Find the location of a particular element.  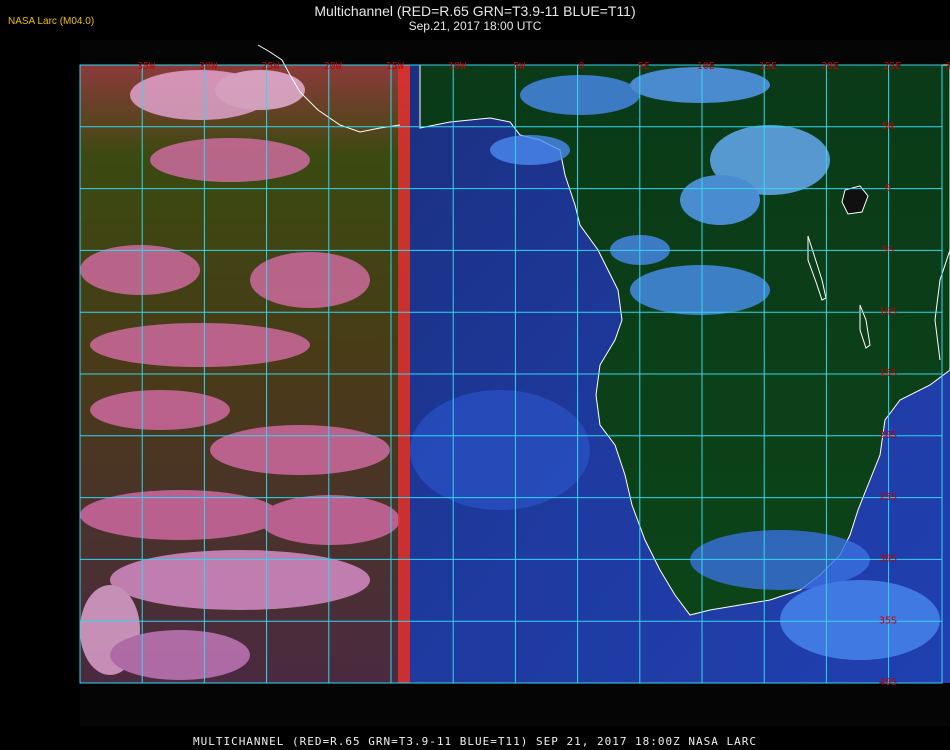

latitude-label: 10S is located at coordinates (888, 311).